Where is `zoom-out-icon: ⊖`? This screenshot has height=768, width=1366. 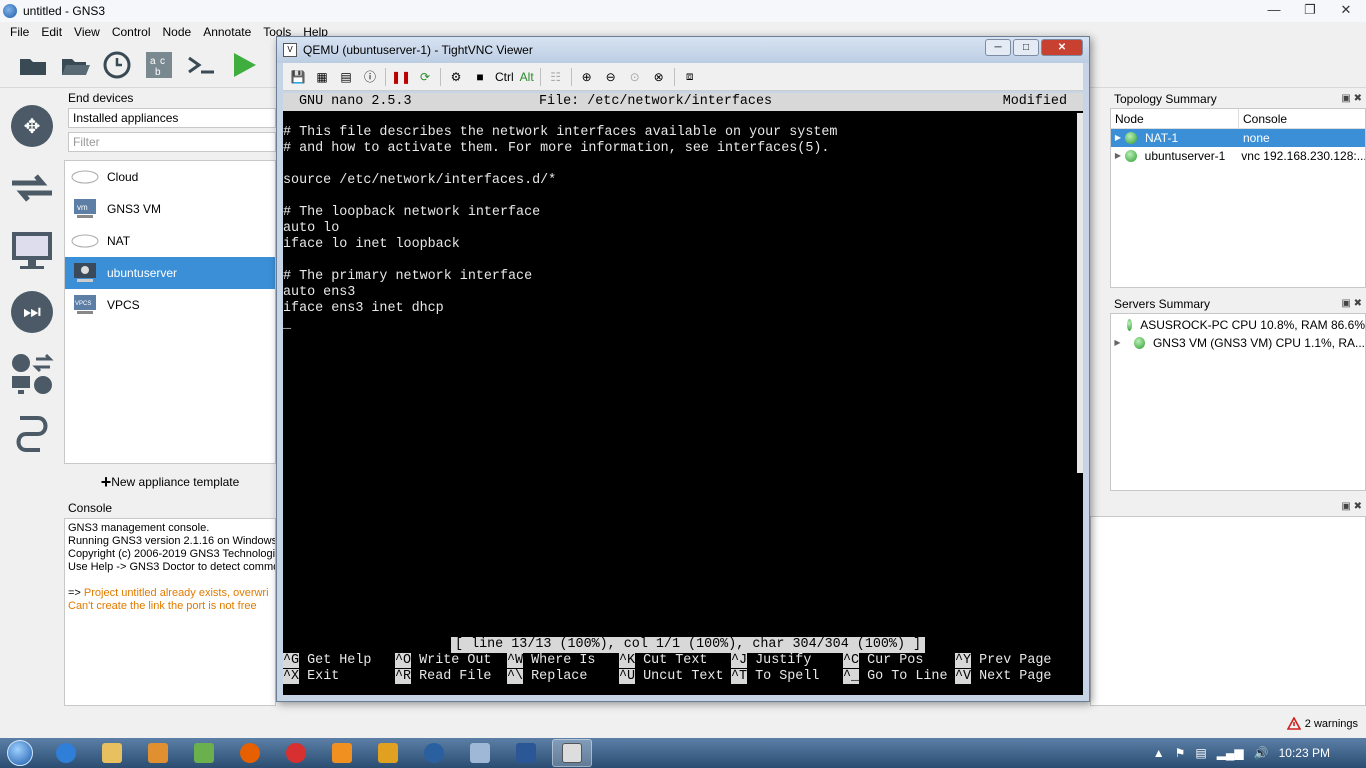 zoom-out-icon: ⊖ is located at coordinates (611, 77).